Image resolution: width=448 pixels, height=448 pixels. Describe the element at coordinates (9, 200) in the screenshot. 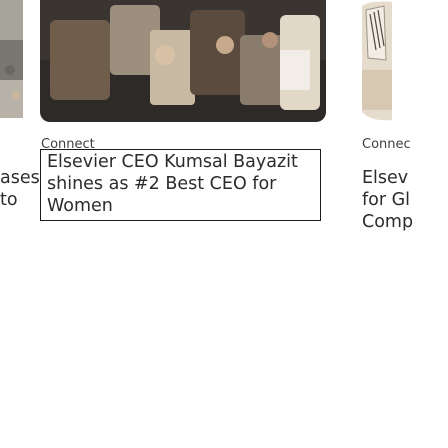

I see `headline-line: to` at that location.